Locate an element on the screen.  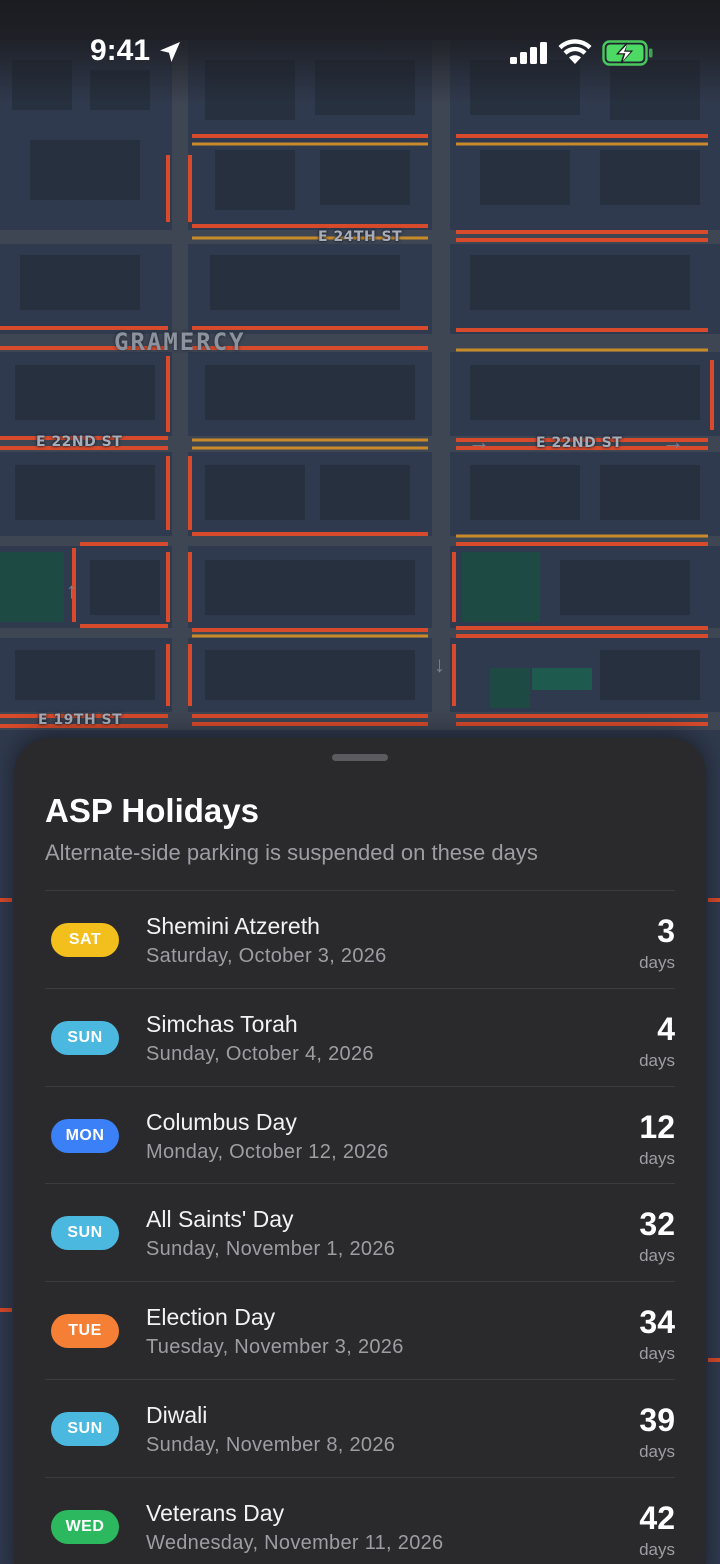
wifi-icon is located at coordinates (575, 51).